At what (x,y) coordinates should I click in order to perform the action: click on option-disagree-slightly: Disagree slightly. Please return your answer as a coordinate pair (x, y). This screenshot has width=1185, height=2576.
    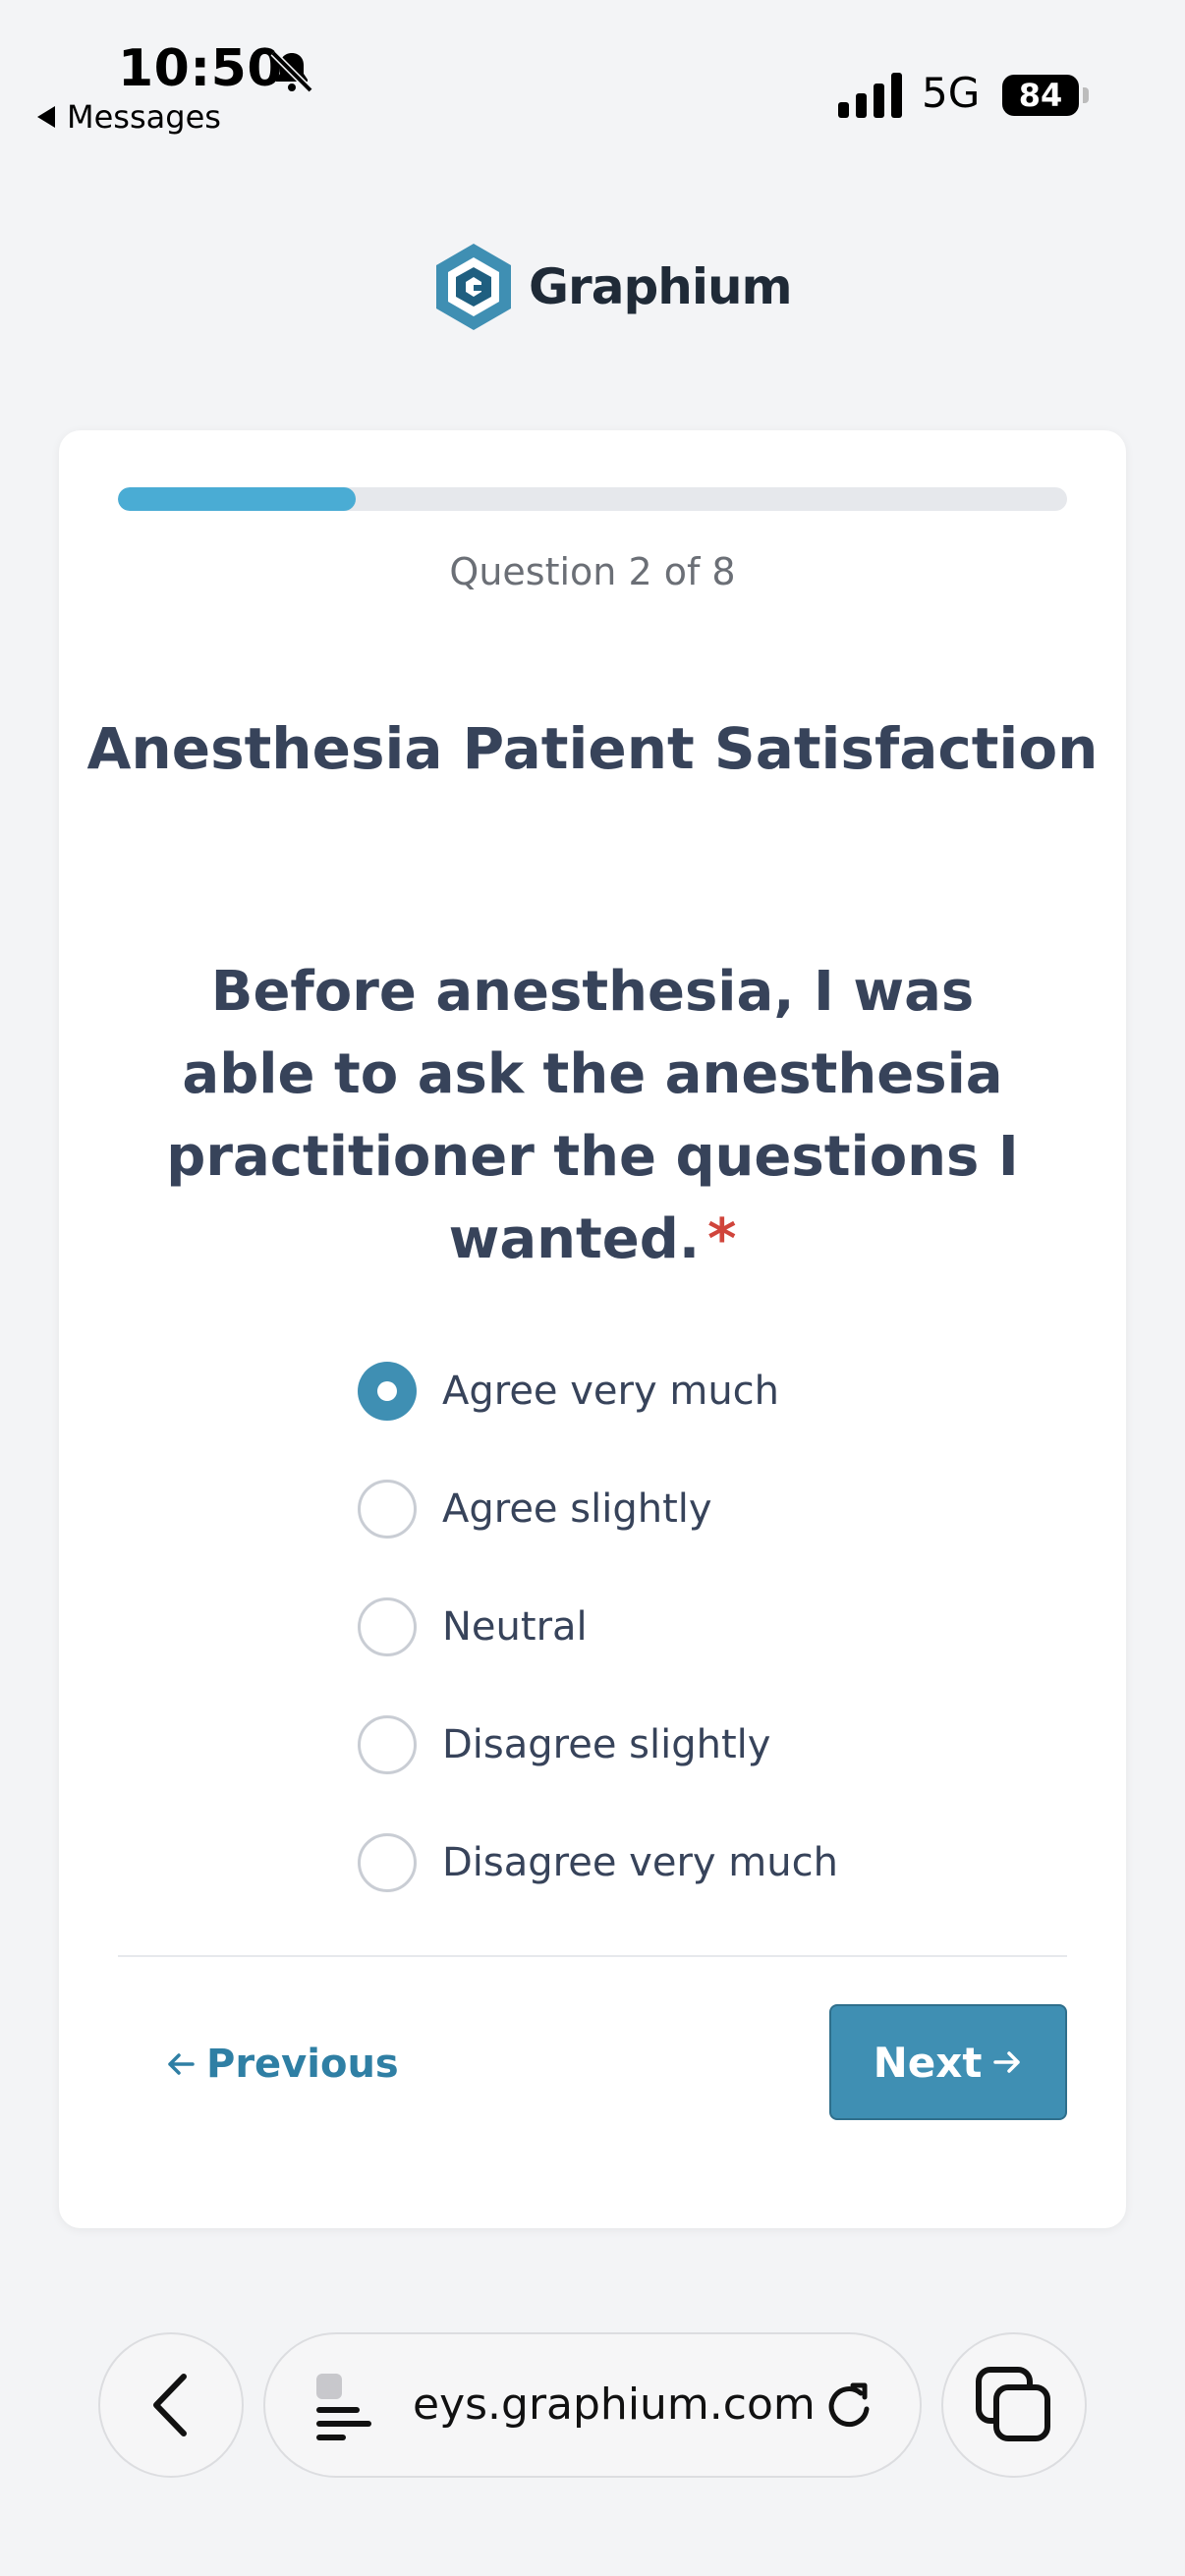
    Looking at the image, I should click on (598, 1745).